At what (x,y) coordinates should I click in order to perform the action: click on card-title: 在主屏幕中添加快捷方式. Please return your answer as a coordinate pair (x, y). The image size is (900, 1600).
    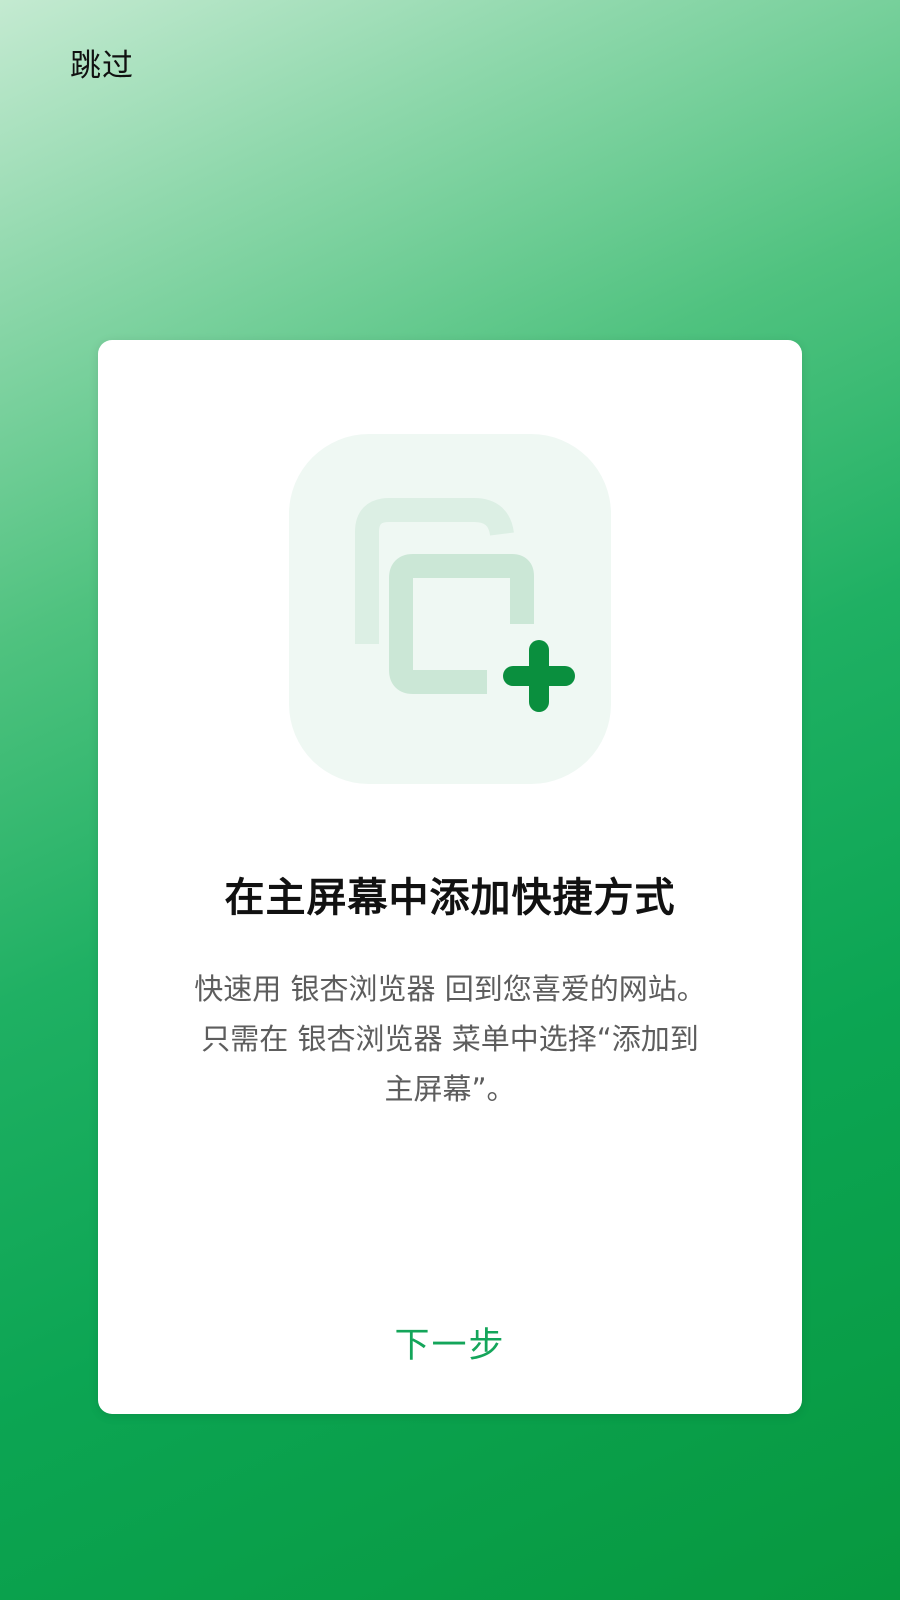
    Looking at the image, I should click on (450, 898).